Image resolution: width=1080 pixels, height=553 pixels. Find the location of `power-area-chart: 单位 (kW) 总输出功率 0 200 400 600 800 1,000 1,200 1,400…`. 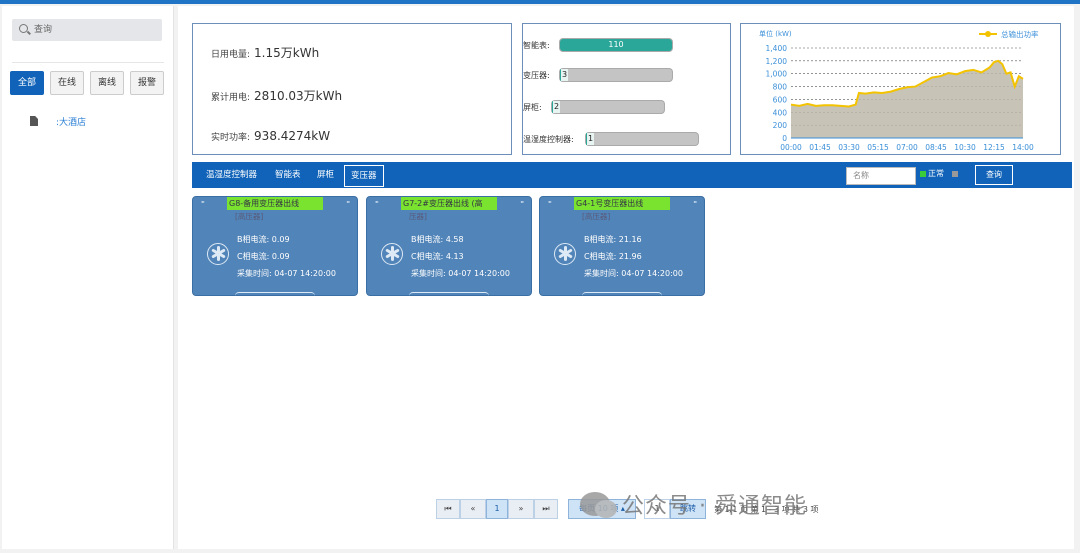

power-area-chart: 单位 (kW) 总输出功率 0 200 400 600 800 1,000 1,200 1,400… is located at coordinates (899, 90).